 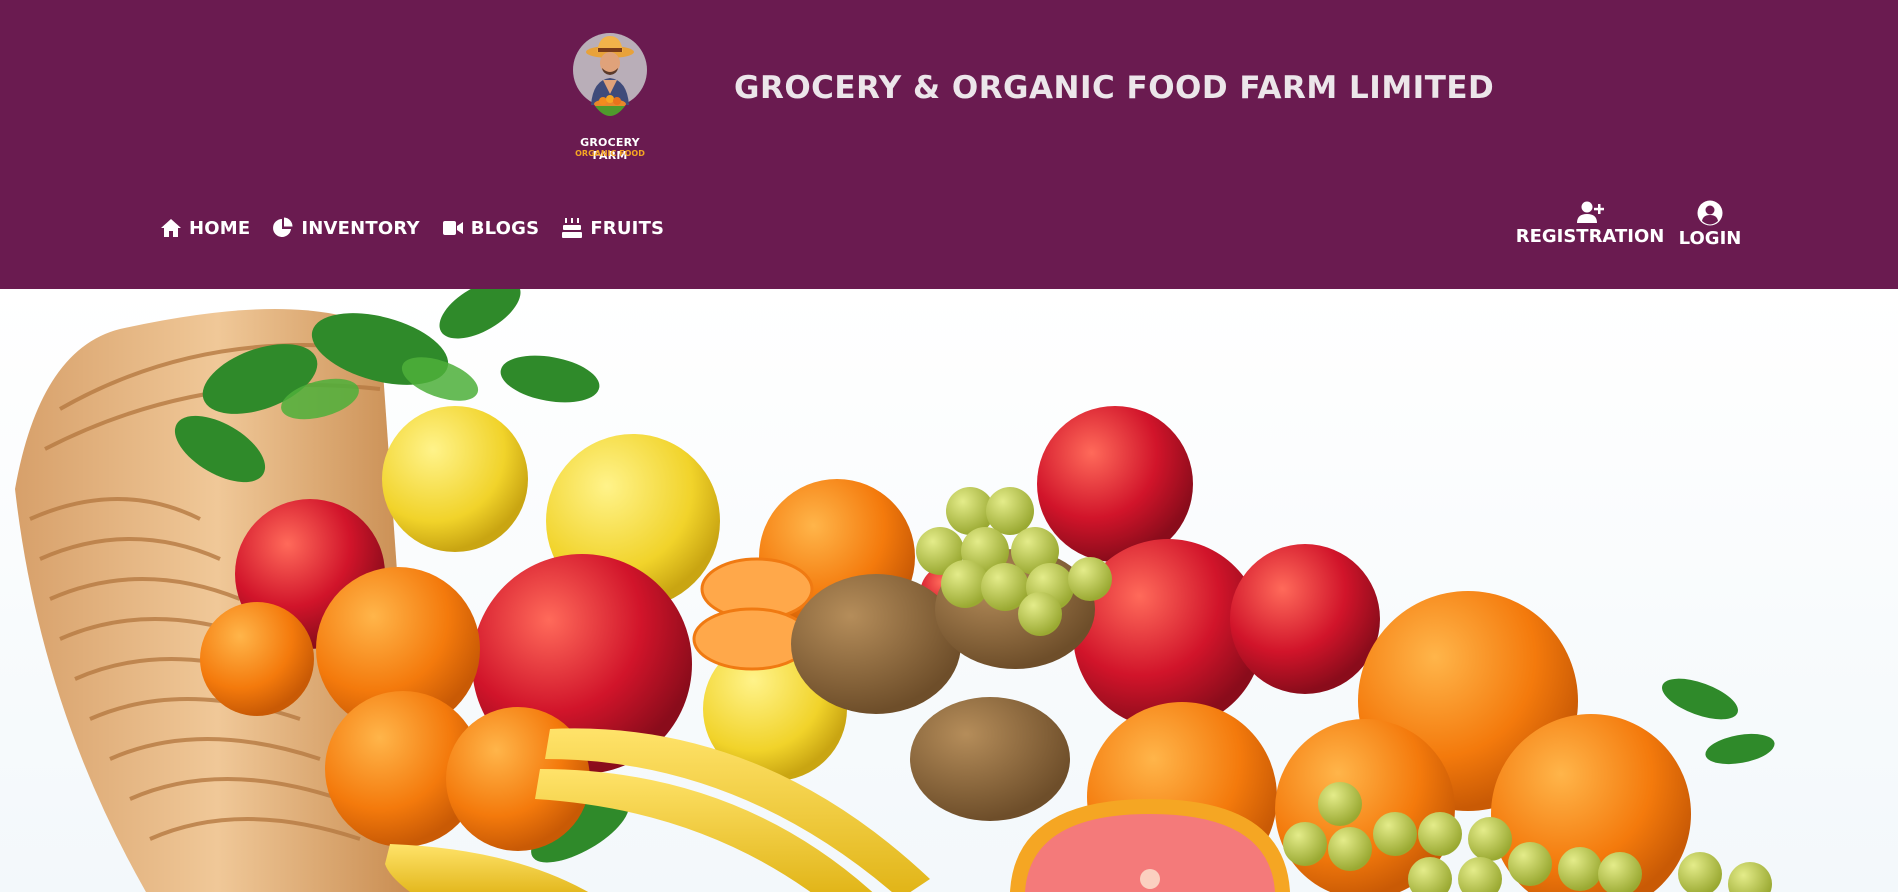 I want to click on user-plus-icon, so click(x=1590, y=212).